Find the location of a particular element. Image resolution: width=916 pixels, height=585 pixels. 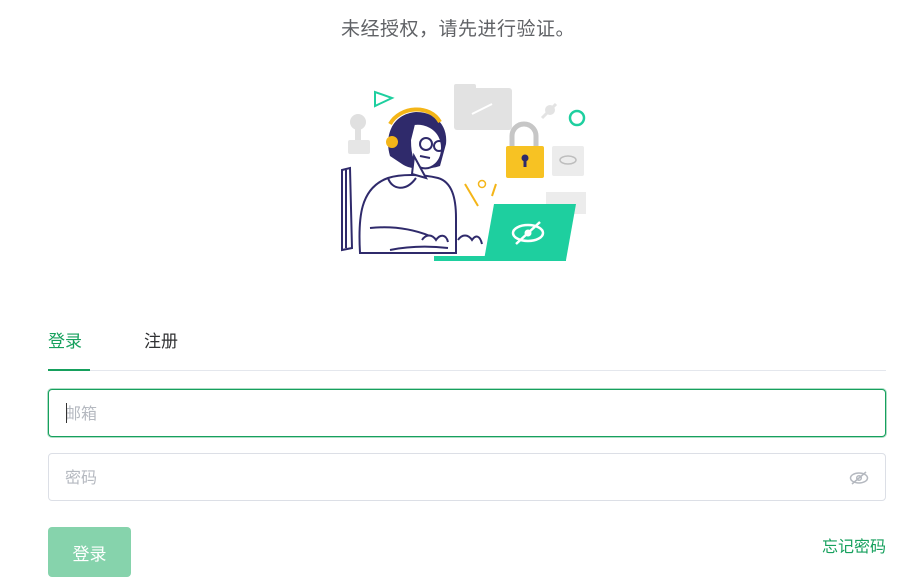

forgot-password-link: 忘记密码 is located at coordinates (854, 545).